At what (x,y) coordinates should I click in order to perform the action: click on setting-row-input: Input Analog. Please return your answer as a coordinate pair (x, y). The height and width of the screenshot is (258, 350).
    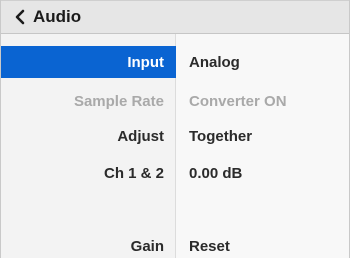
    Looking at the image, I should click on (175, 62).